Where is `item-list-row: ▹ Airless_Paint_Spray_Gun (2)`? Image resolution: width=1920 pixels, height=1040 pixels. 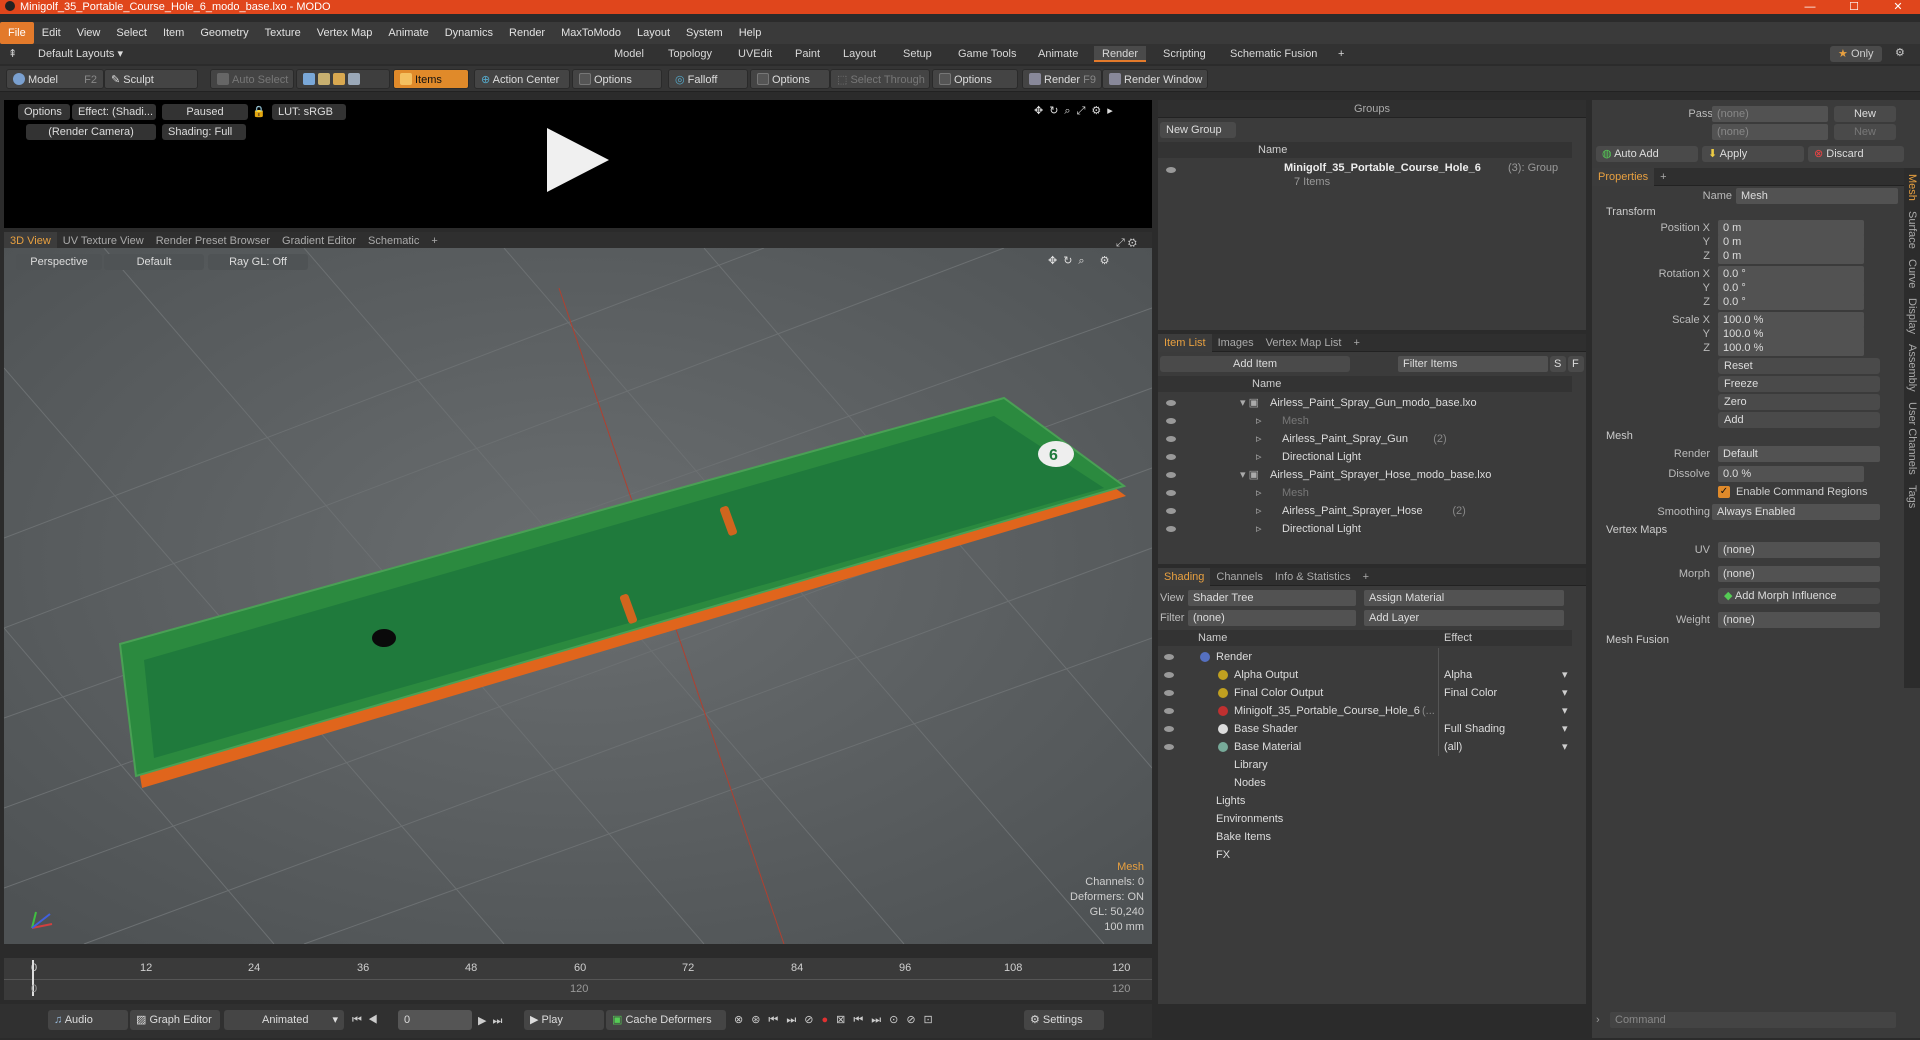 item-list-row: ▹ Airless_Paint_Spray_Gun (2) is located at coordinates (1365, 439).